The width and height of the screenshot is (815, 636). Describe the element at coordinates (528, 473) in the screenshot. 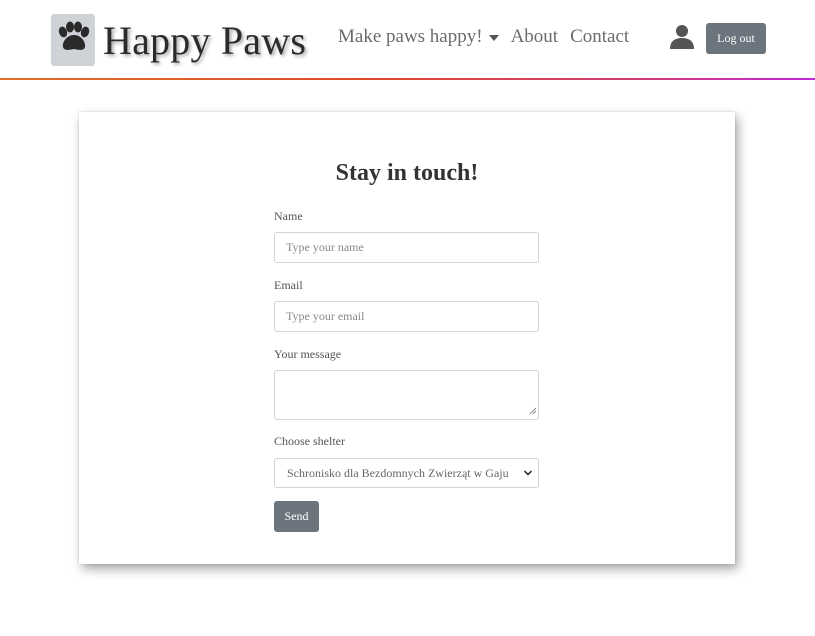

I see `chevron-down-icon` at that location.